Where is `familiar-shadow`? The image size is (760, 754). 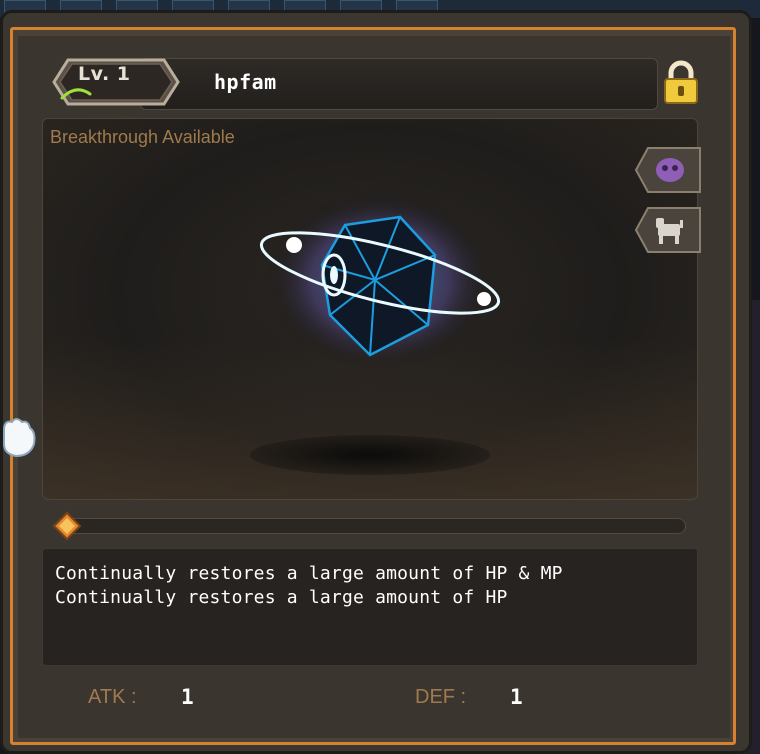
familiar-shadow is located at coordinates (370, 455).